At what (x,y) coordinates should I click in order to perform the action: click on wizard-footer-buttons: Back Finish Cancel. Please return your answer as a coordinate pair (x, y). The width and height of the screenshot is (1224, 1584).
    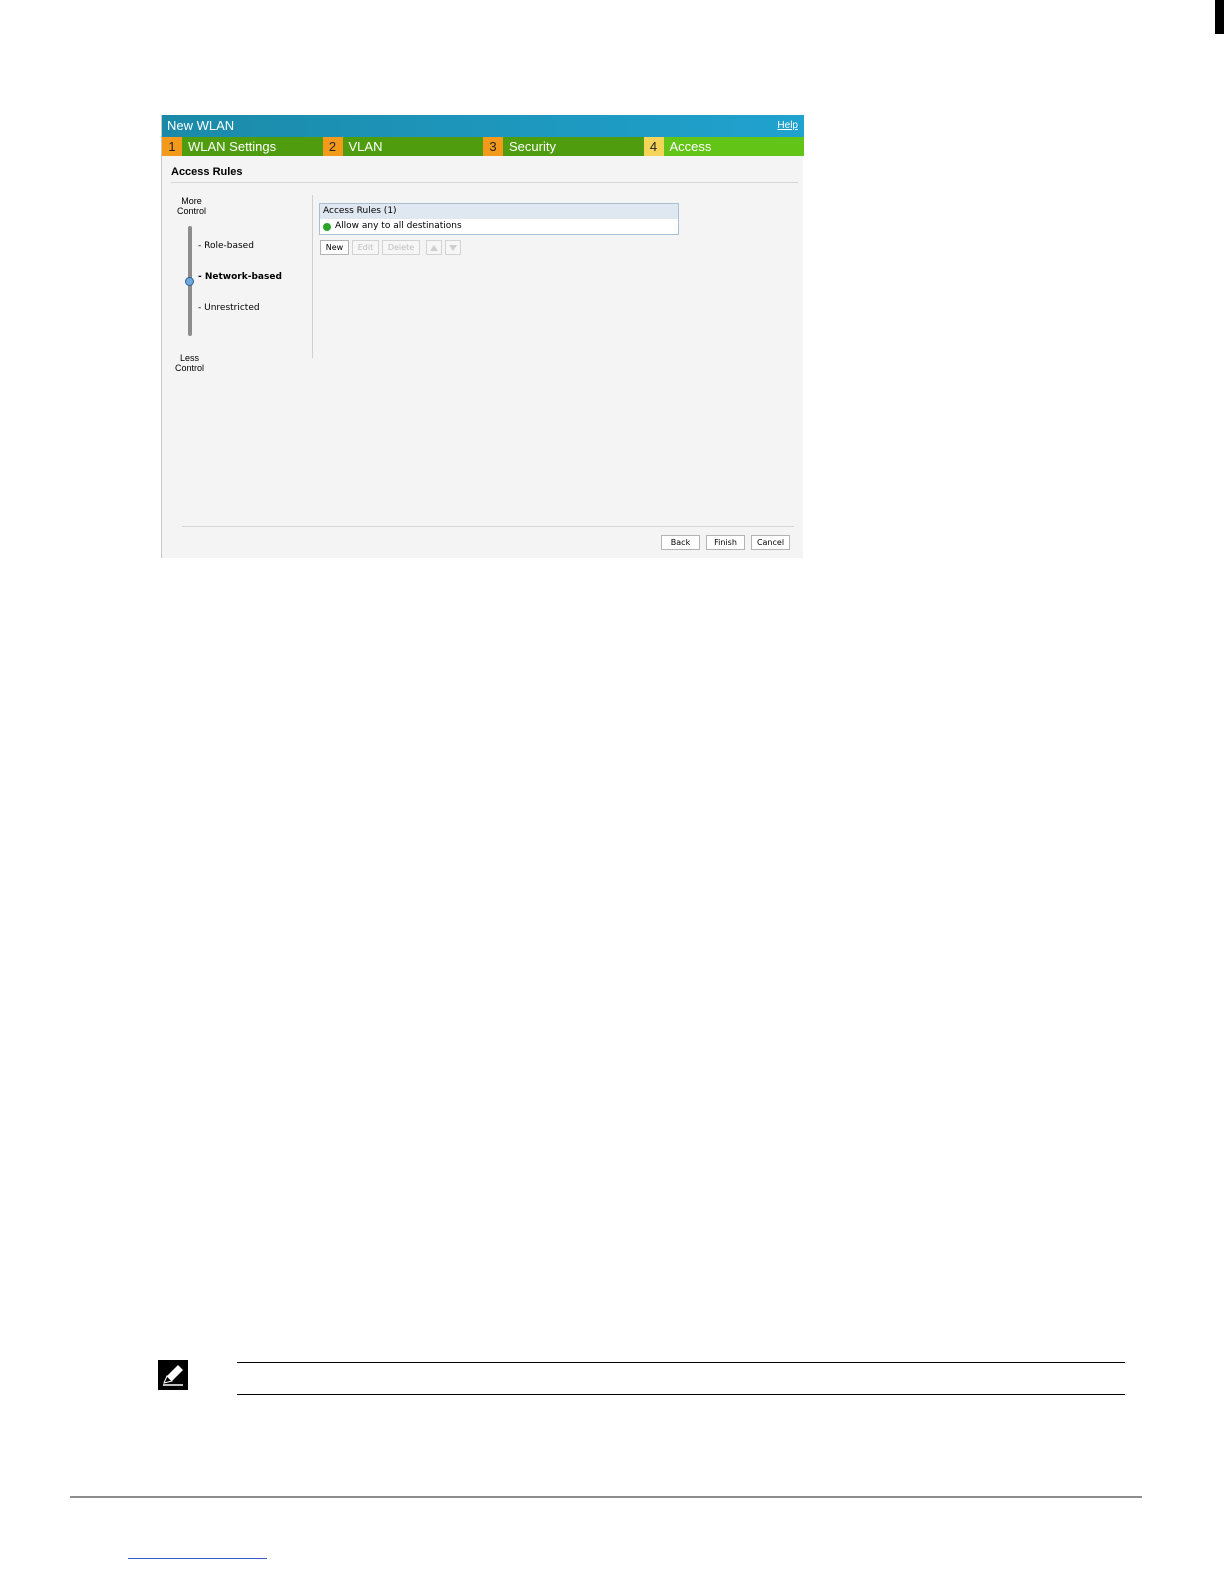
    Looking at the image, I should click on (725, 542).